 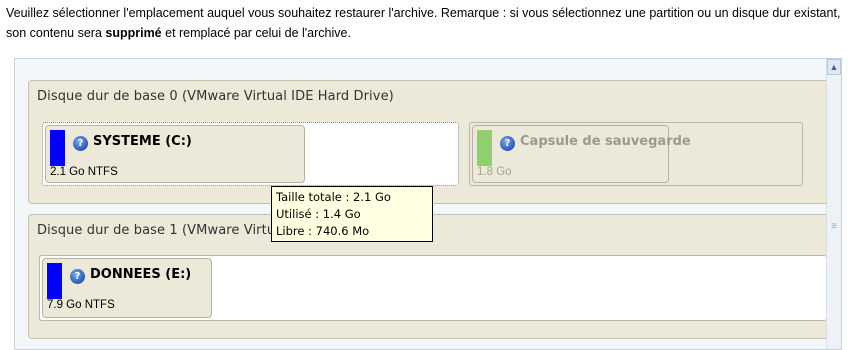 I want to click on disk-0-track: ? SYSTEME (C:) 2.1 Go NTFS, so click(x=250, y=154).